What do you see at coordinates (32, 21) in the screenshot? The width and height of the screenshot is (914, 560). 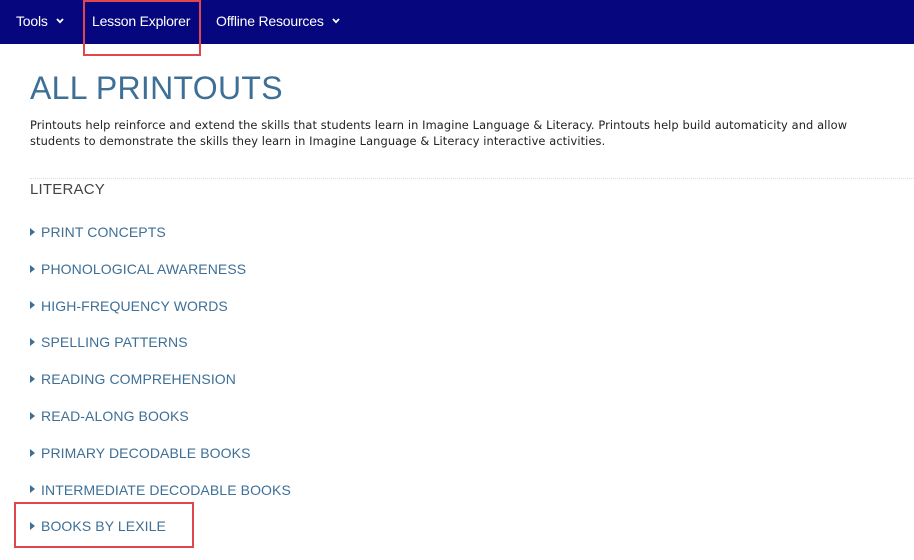 I see `nav-tools-label: Tools` at bounding box center [32, 21].